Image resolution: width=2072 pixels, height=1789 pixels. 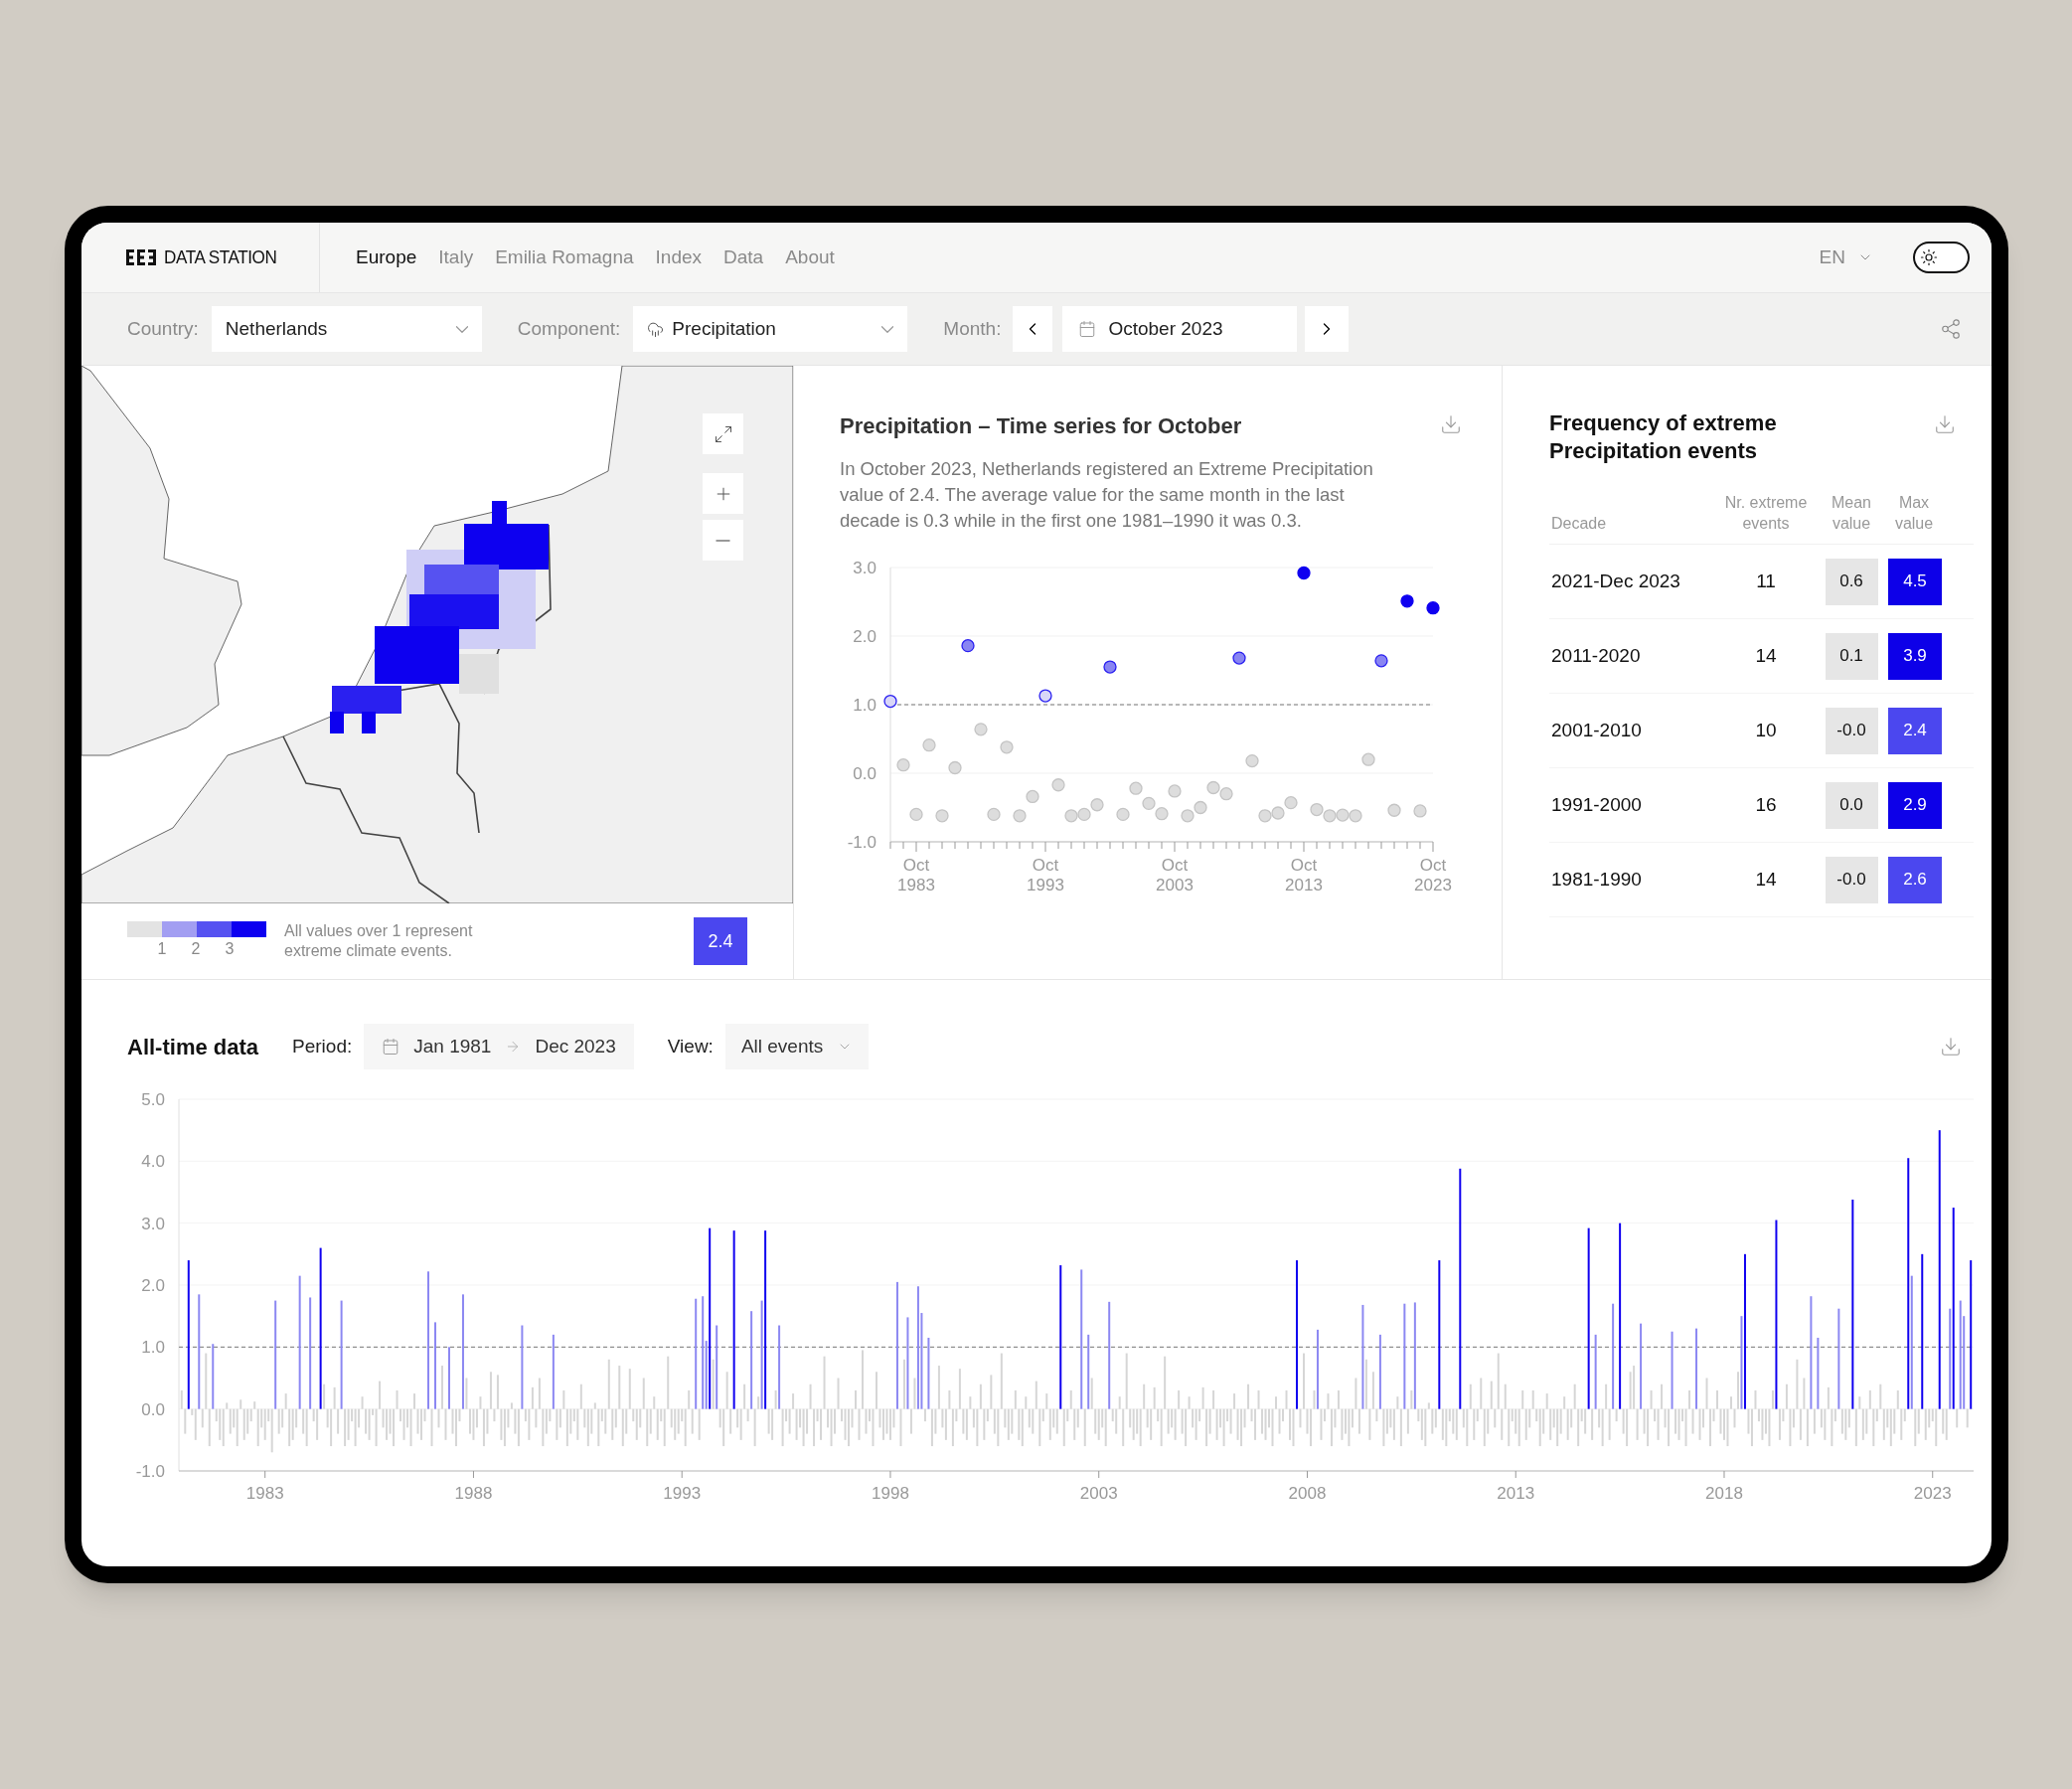 What do you see at coordinates (230, 949) in the screenshot?
I see `legend-scale-label: 3` at bounding box center [230, 949].